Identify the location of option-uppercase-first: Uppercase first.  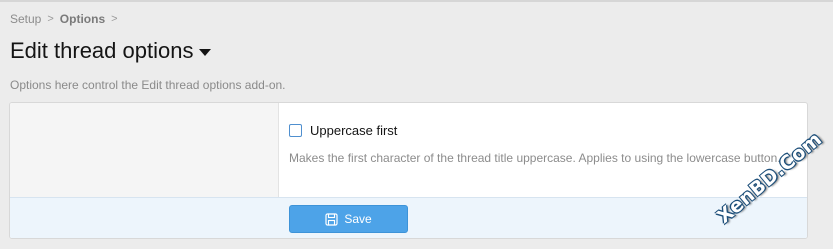
(343, 130).